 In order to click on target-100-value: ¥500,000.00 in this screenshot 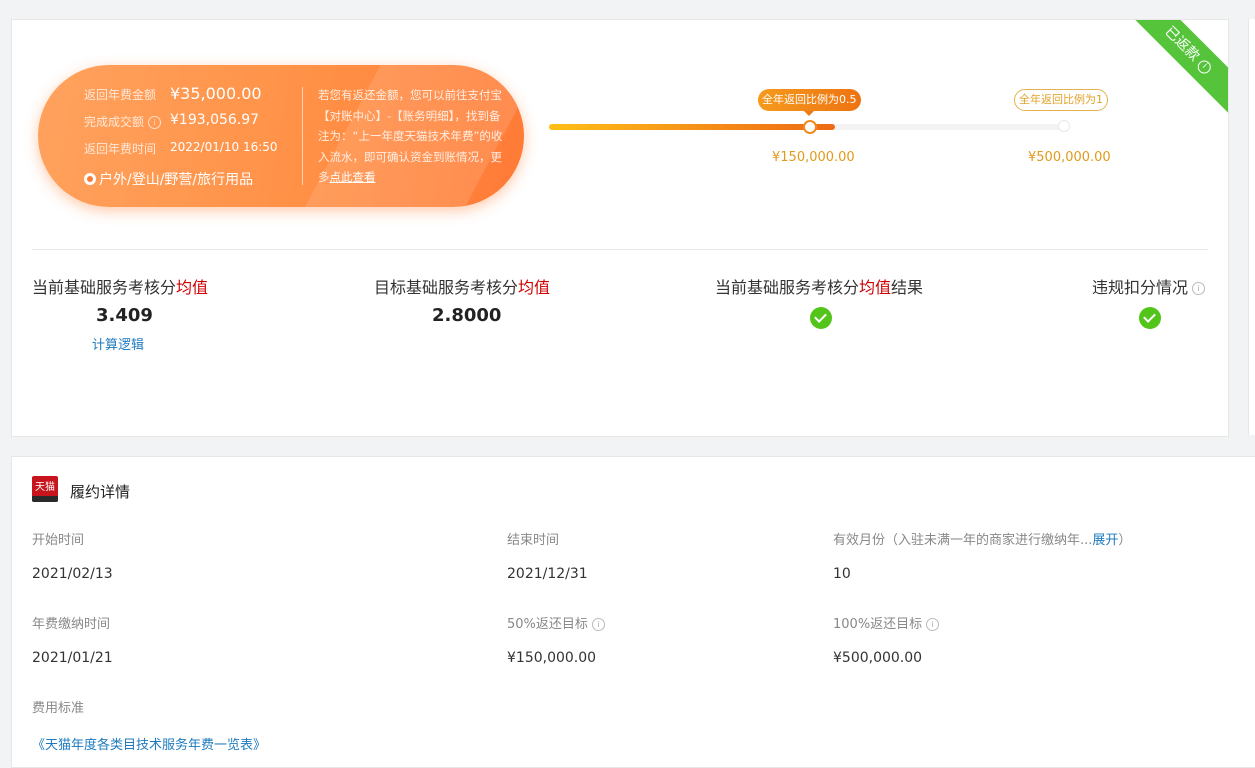, I will do `click(878, 658)`.